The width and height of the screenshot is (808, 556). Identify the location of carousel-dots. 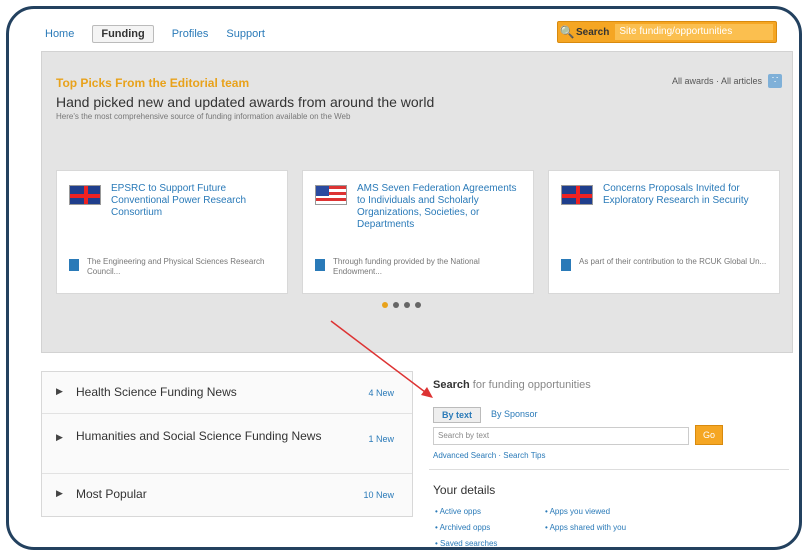
(401, 305).